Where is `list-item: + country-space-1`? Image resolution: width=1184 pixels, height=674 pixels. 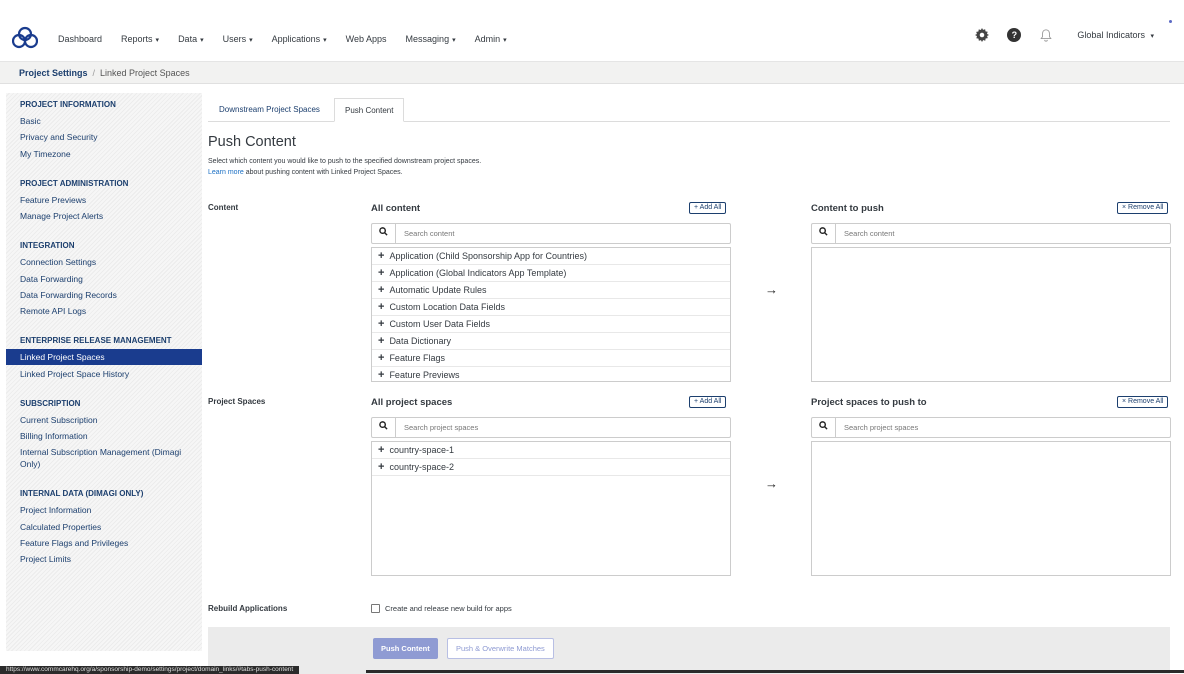 list-item: + country-space-1 is located at coordinates (551, 450).